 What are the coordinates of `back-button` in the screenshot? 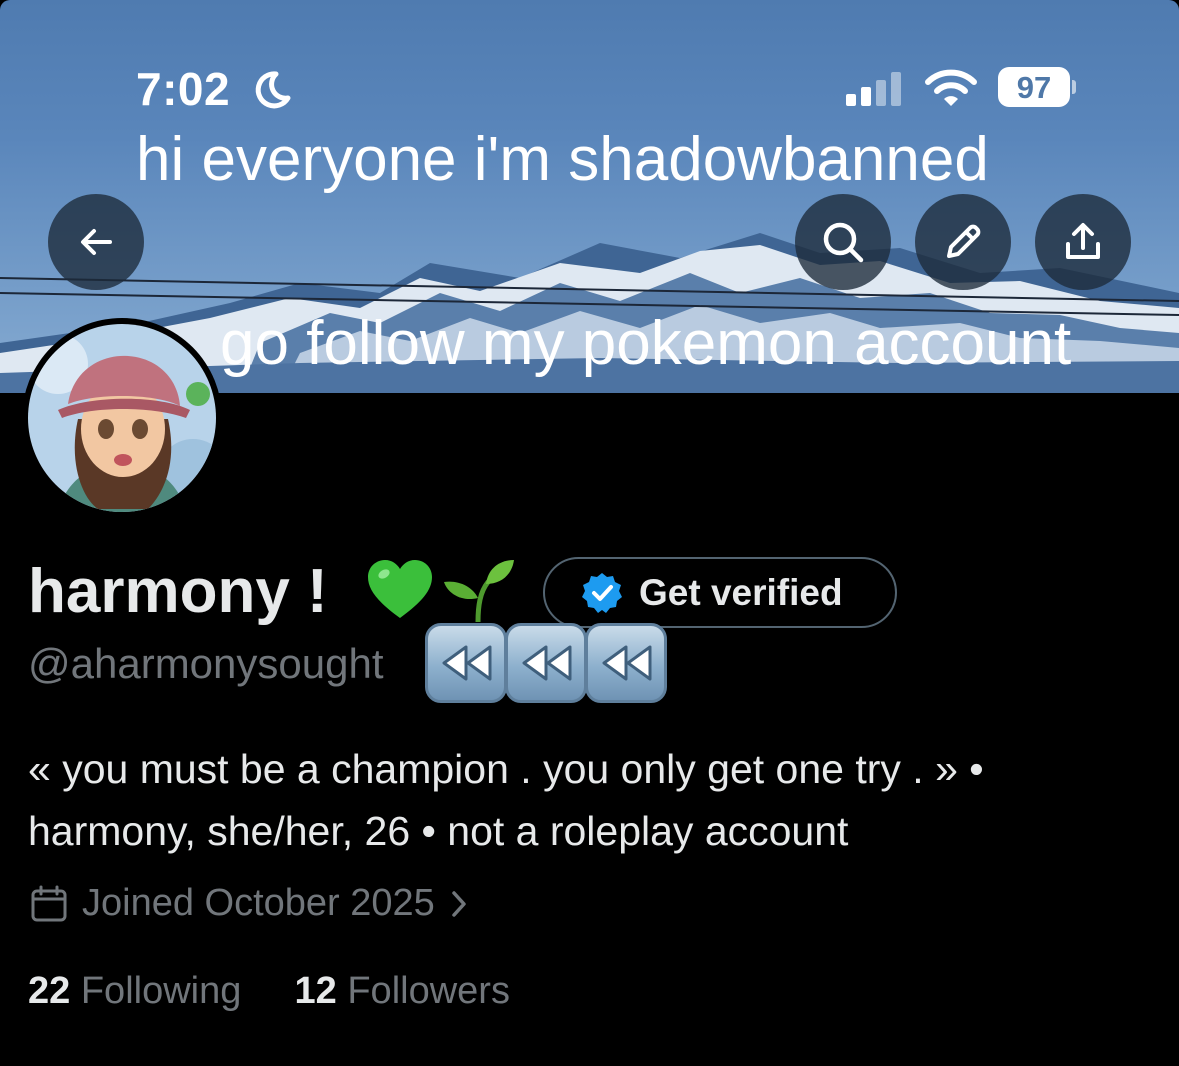 It's located at (96, 242).